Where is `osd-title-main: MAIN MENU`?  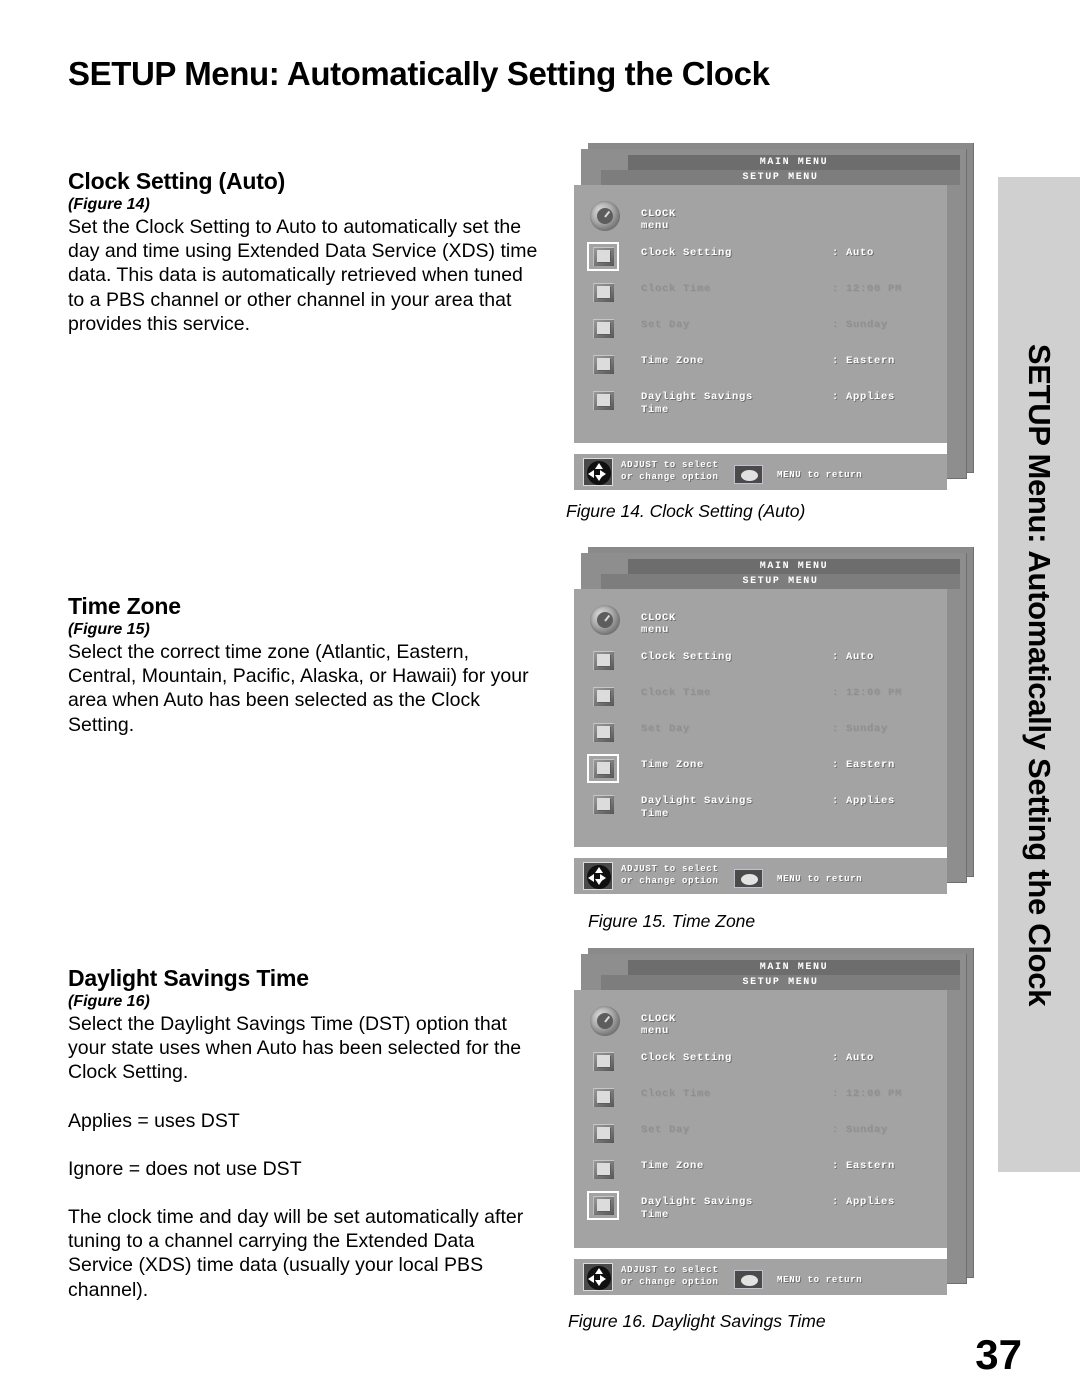
osd-title-main: MAIN MENU is located at coordinates (794, 162).